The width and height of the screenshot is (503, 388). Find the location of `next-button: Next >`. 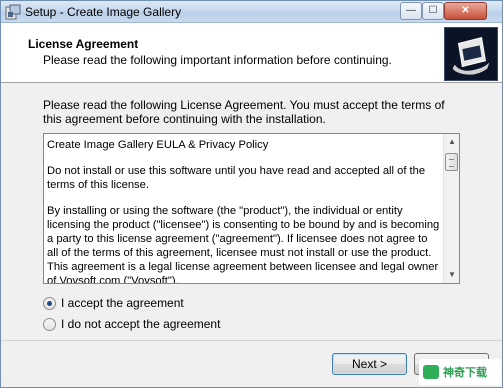

next-button: Next > is located at coordinates (369, 364).